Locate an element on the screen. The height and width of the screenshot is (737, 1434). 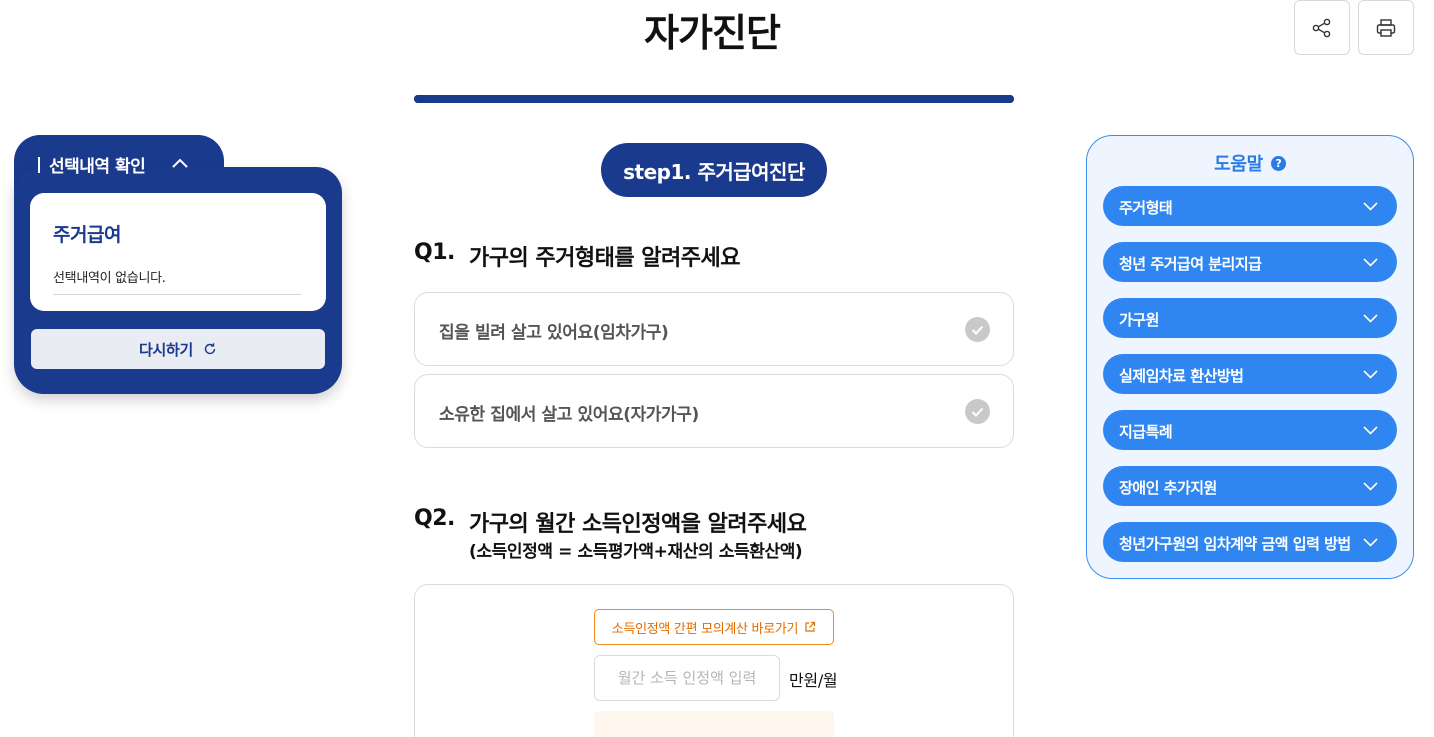
selection-card: 주거급여 선택내역이 없습니다. is located at coordinates (178, 252).